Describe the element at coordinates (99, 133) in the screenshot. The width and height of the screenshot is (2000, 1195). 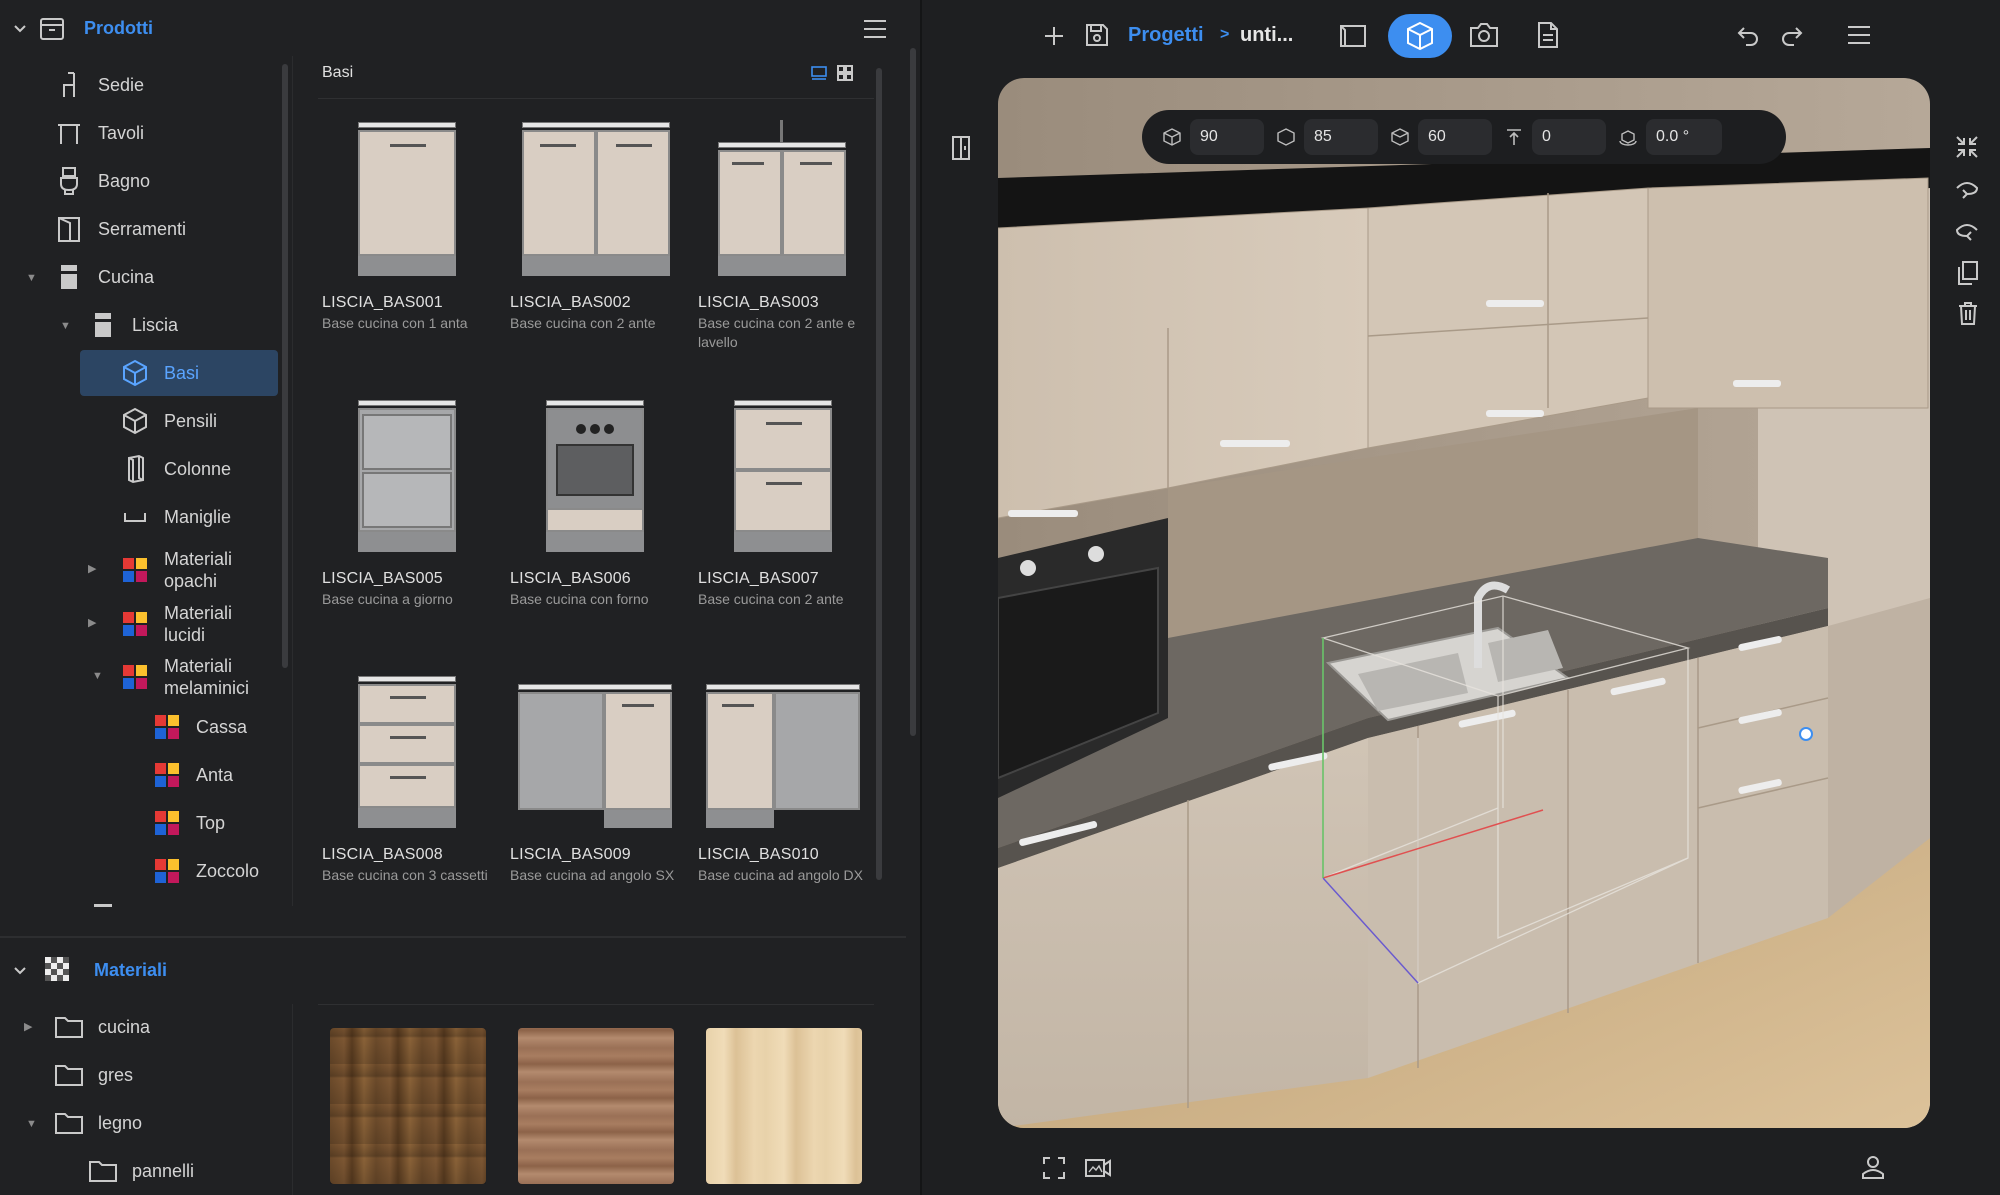
I see `tree-item-tavoli: Tavoli` at that location.